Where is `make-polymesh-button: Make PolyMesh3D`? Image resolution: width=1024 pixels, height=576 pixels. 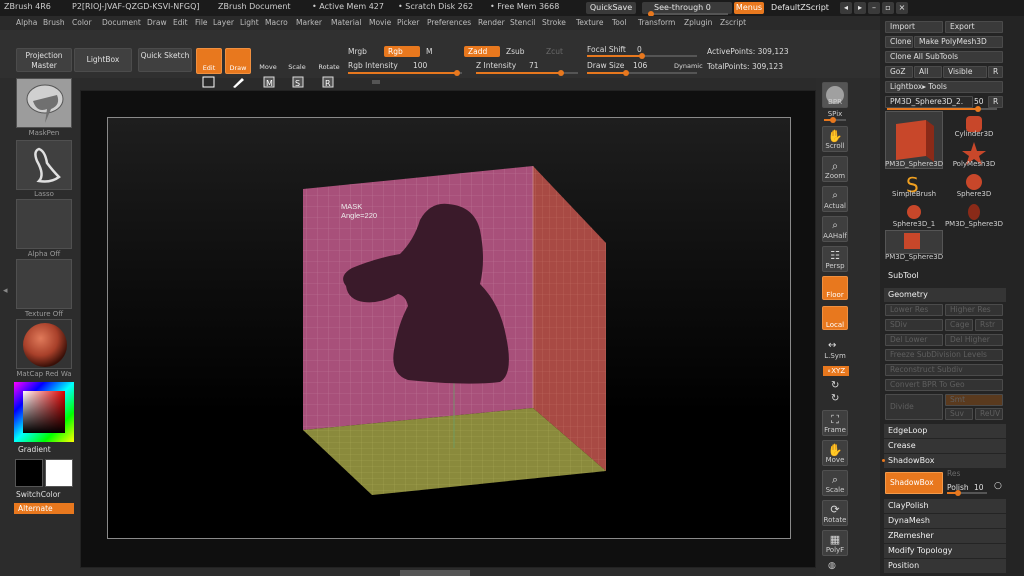 make-polymesh-button: Make PolyMesh3D is located at coordinates (958, 42).